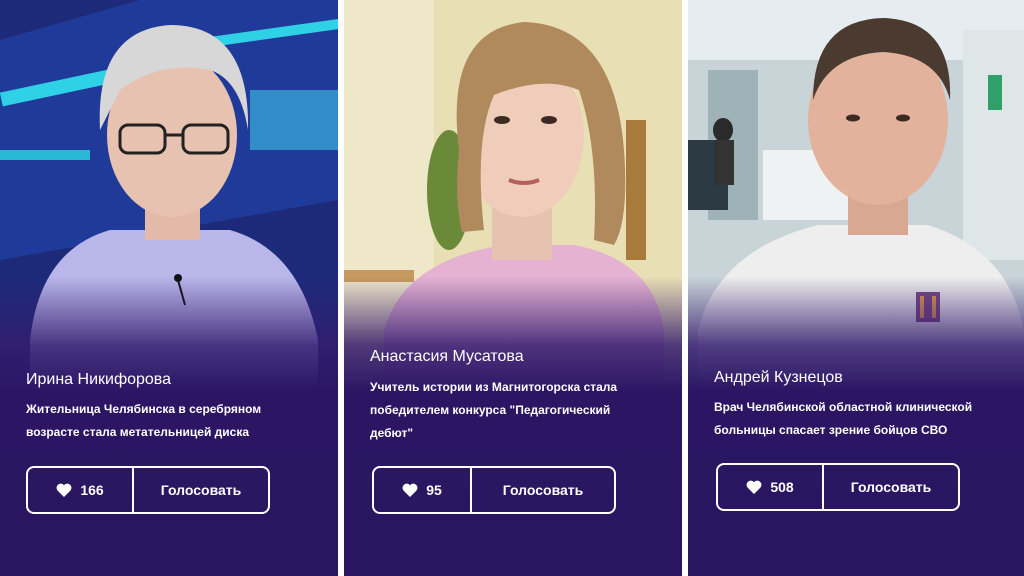 The width and height of the screenshot is (1024, 576). What do you see at coordinates (434, 490) in the screenshot?
I see `like-count: 95` at bounding box center [434, 490].